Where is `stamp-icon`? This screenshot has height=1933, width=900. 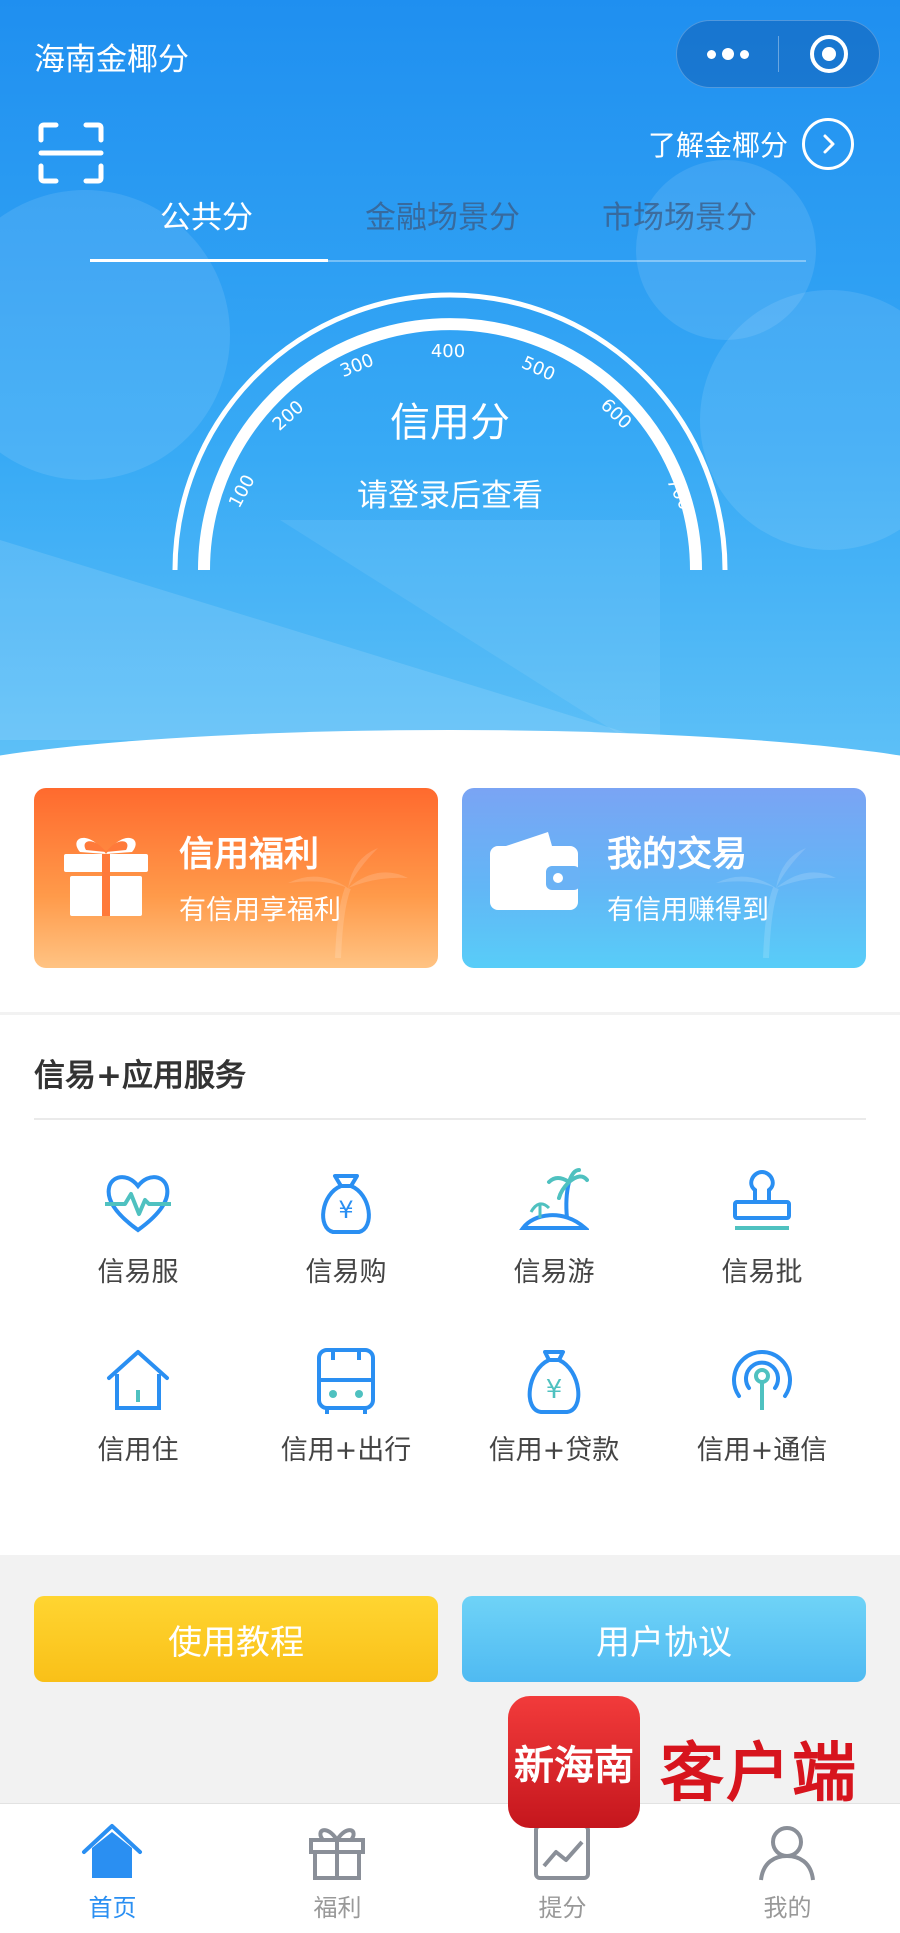
stamp-icon is located at coordinates (762, 1199).